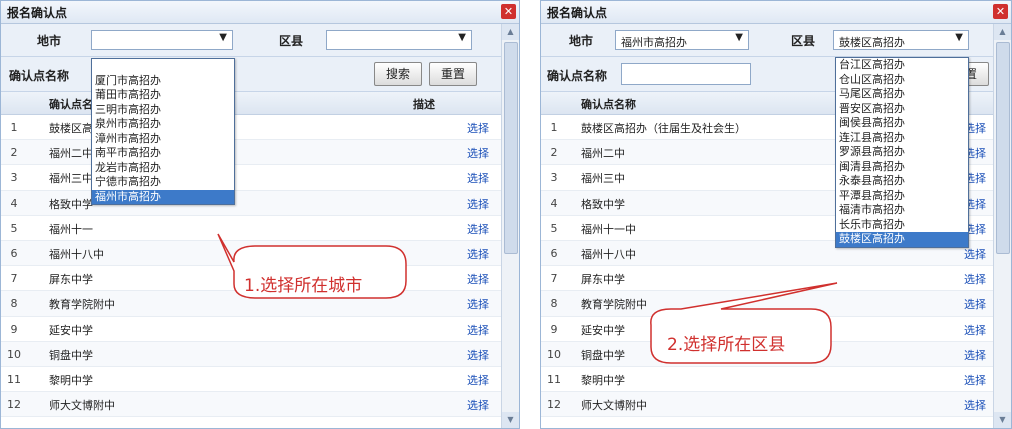  What do you see at coordinates (71, 154) in the screenshot?
I see `row-name: 福州二中` at bounding box center [71, 154].